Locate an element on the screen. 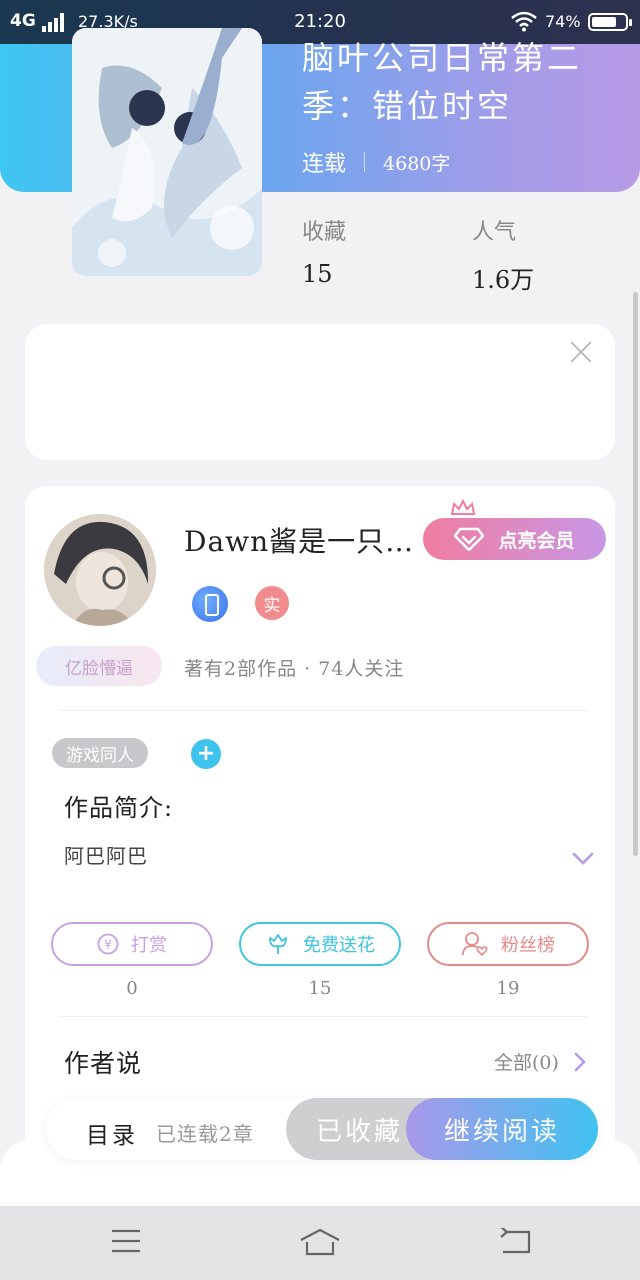  intro-text: 阿巴阿巴 is located at coordinates (106, 856).